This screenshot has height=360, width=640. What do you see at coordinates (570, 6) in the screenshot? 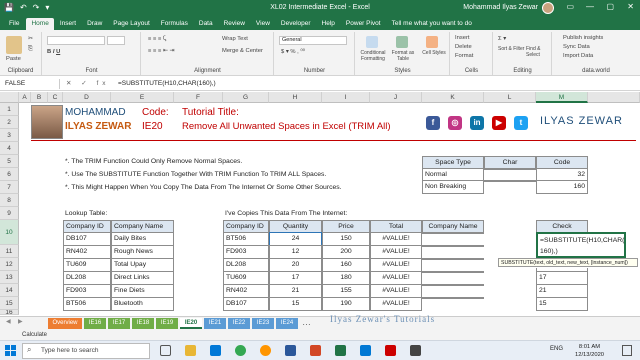
I see `ribbon-display-icon: ▭` at bounding box center [570, 6].